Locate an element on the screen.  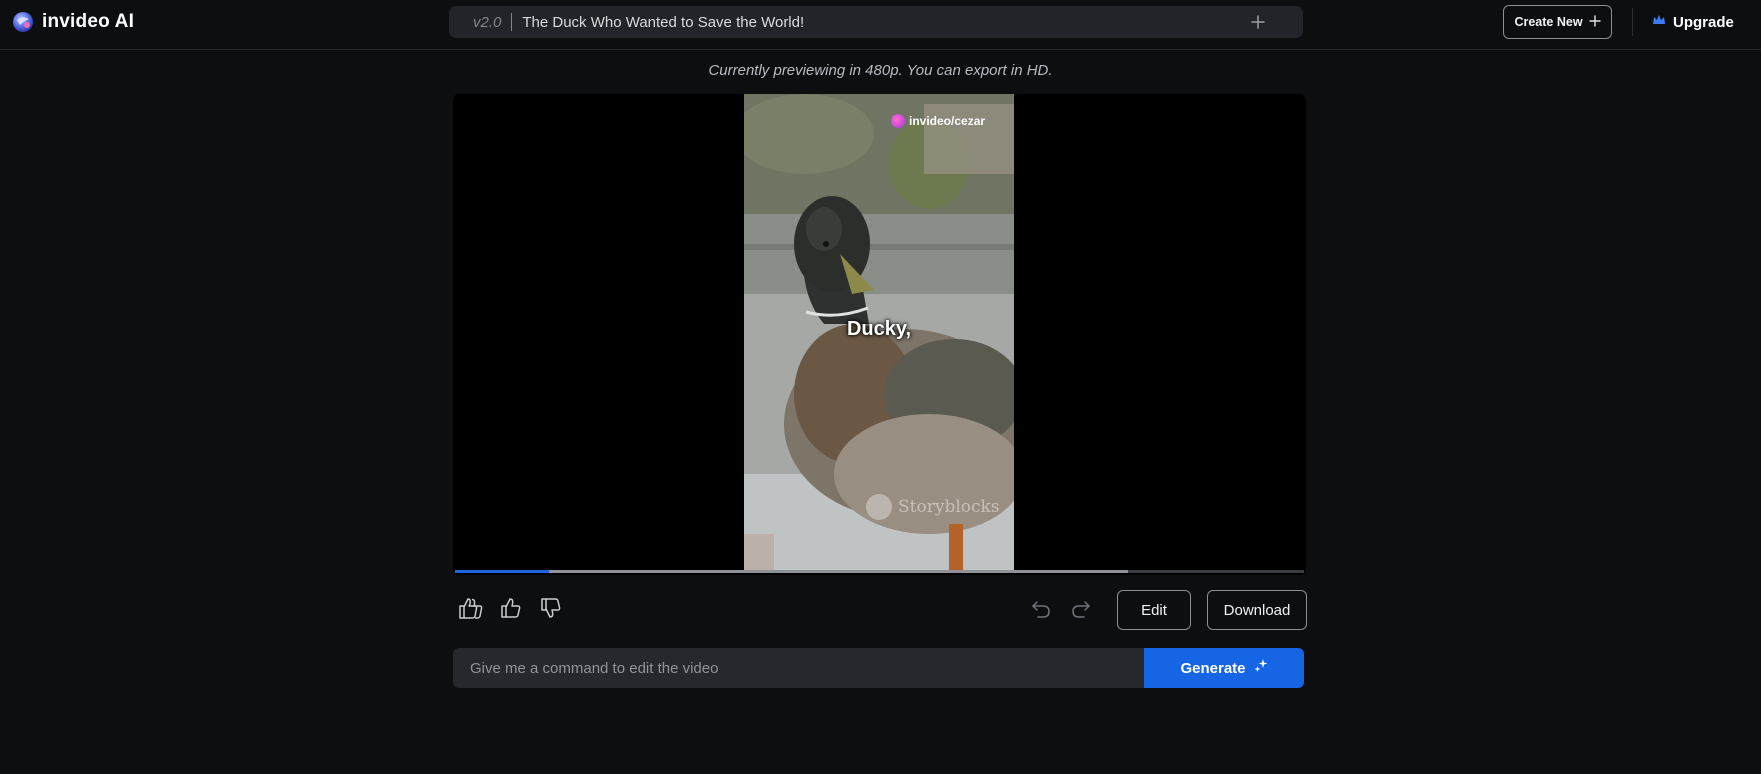
thumbs-down-icon is located at coordinates (551, 609).